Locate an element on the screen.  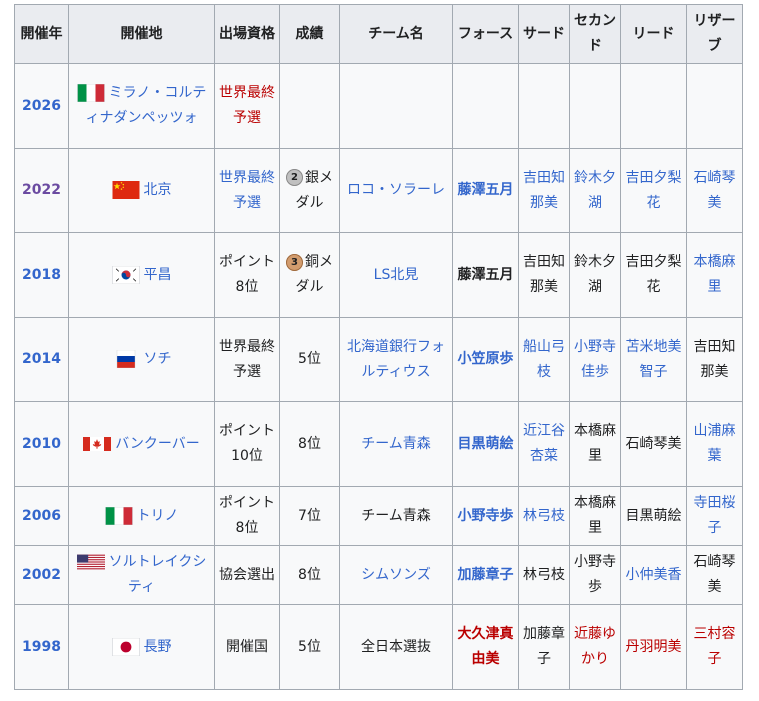
fourth-cell: 小野寺歩 is located at coordinates (485, 516).